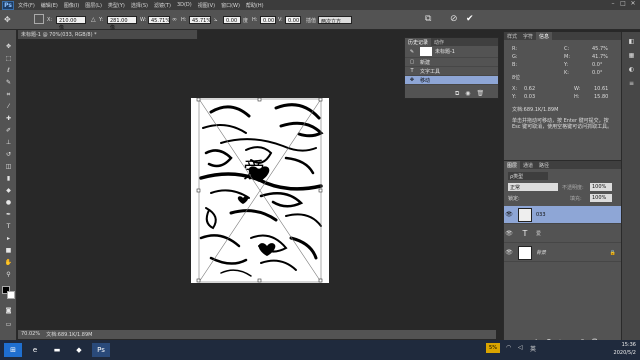  I want to click on layer-name: 爱, so click(539, 234).